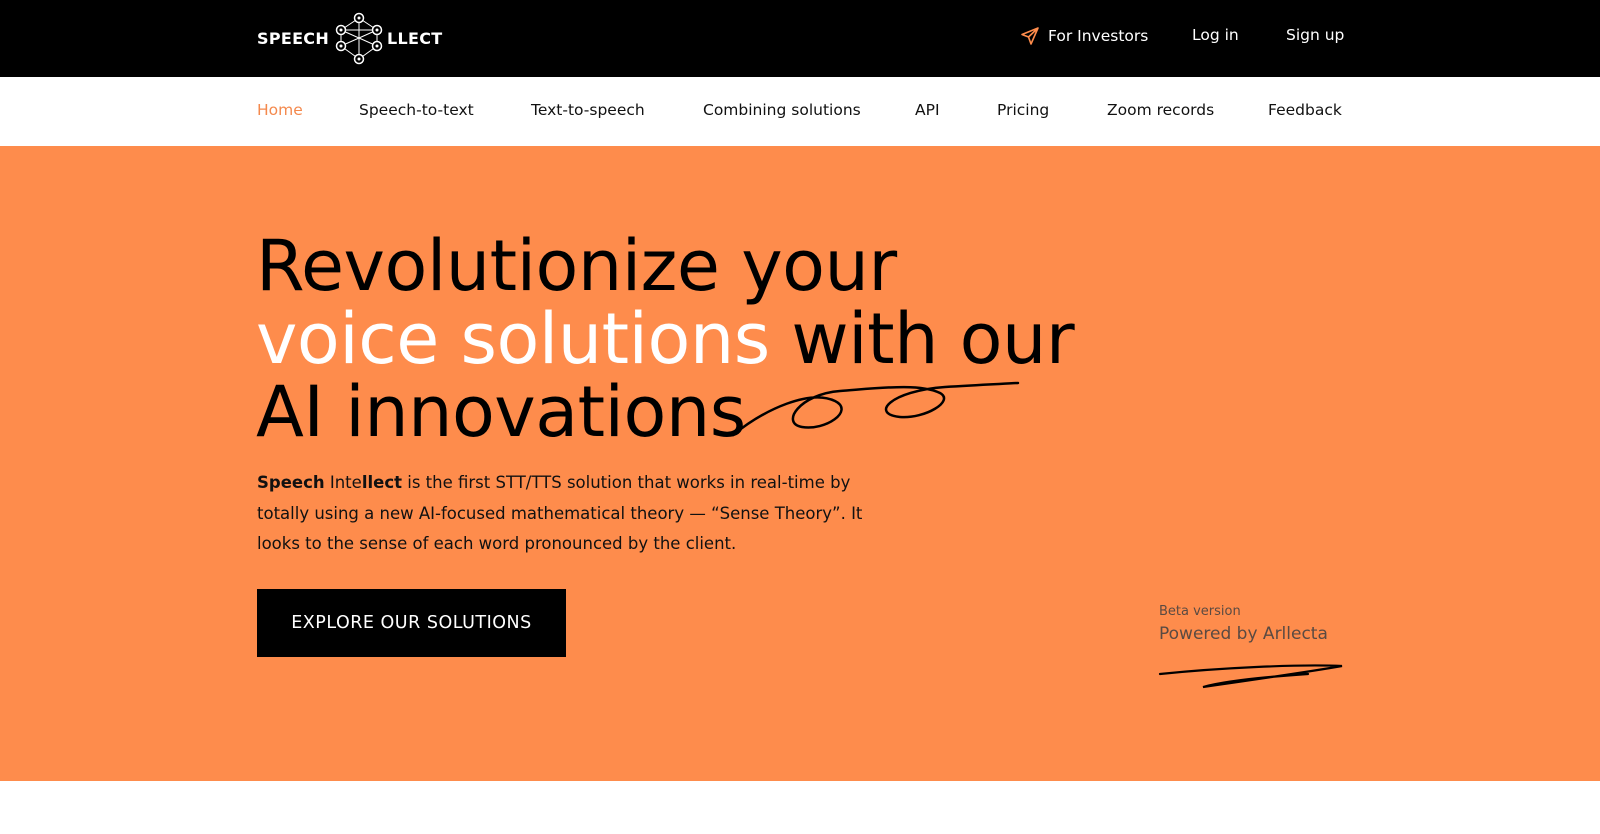 The image size is (1600, 834). What do you see at coordinates (782, 110) in the screenshot?
I see `nav-item-combining-solutions: Combining solutions` at bounding box center [782, 110].